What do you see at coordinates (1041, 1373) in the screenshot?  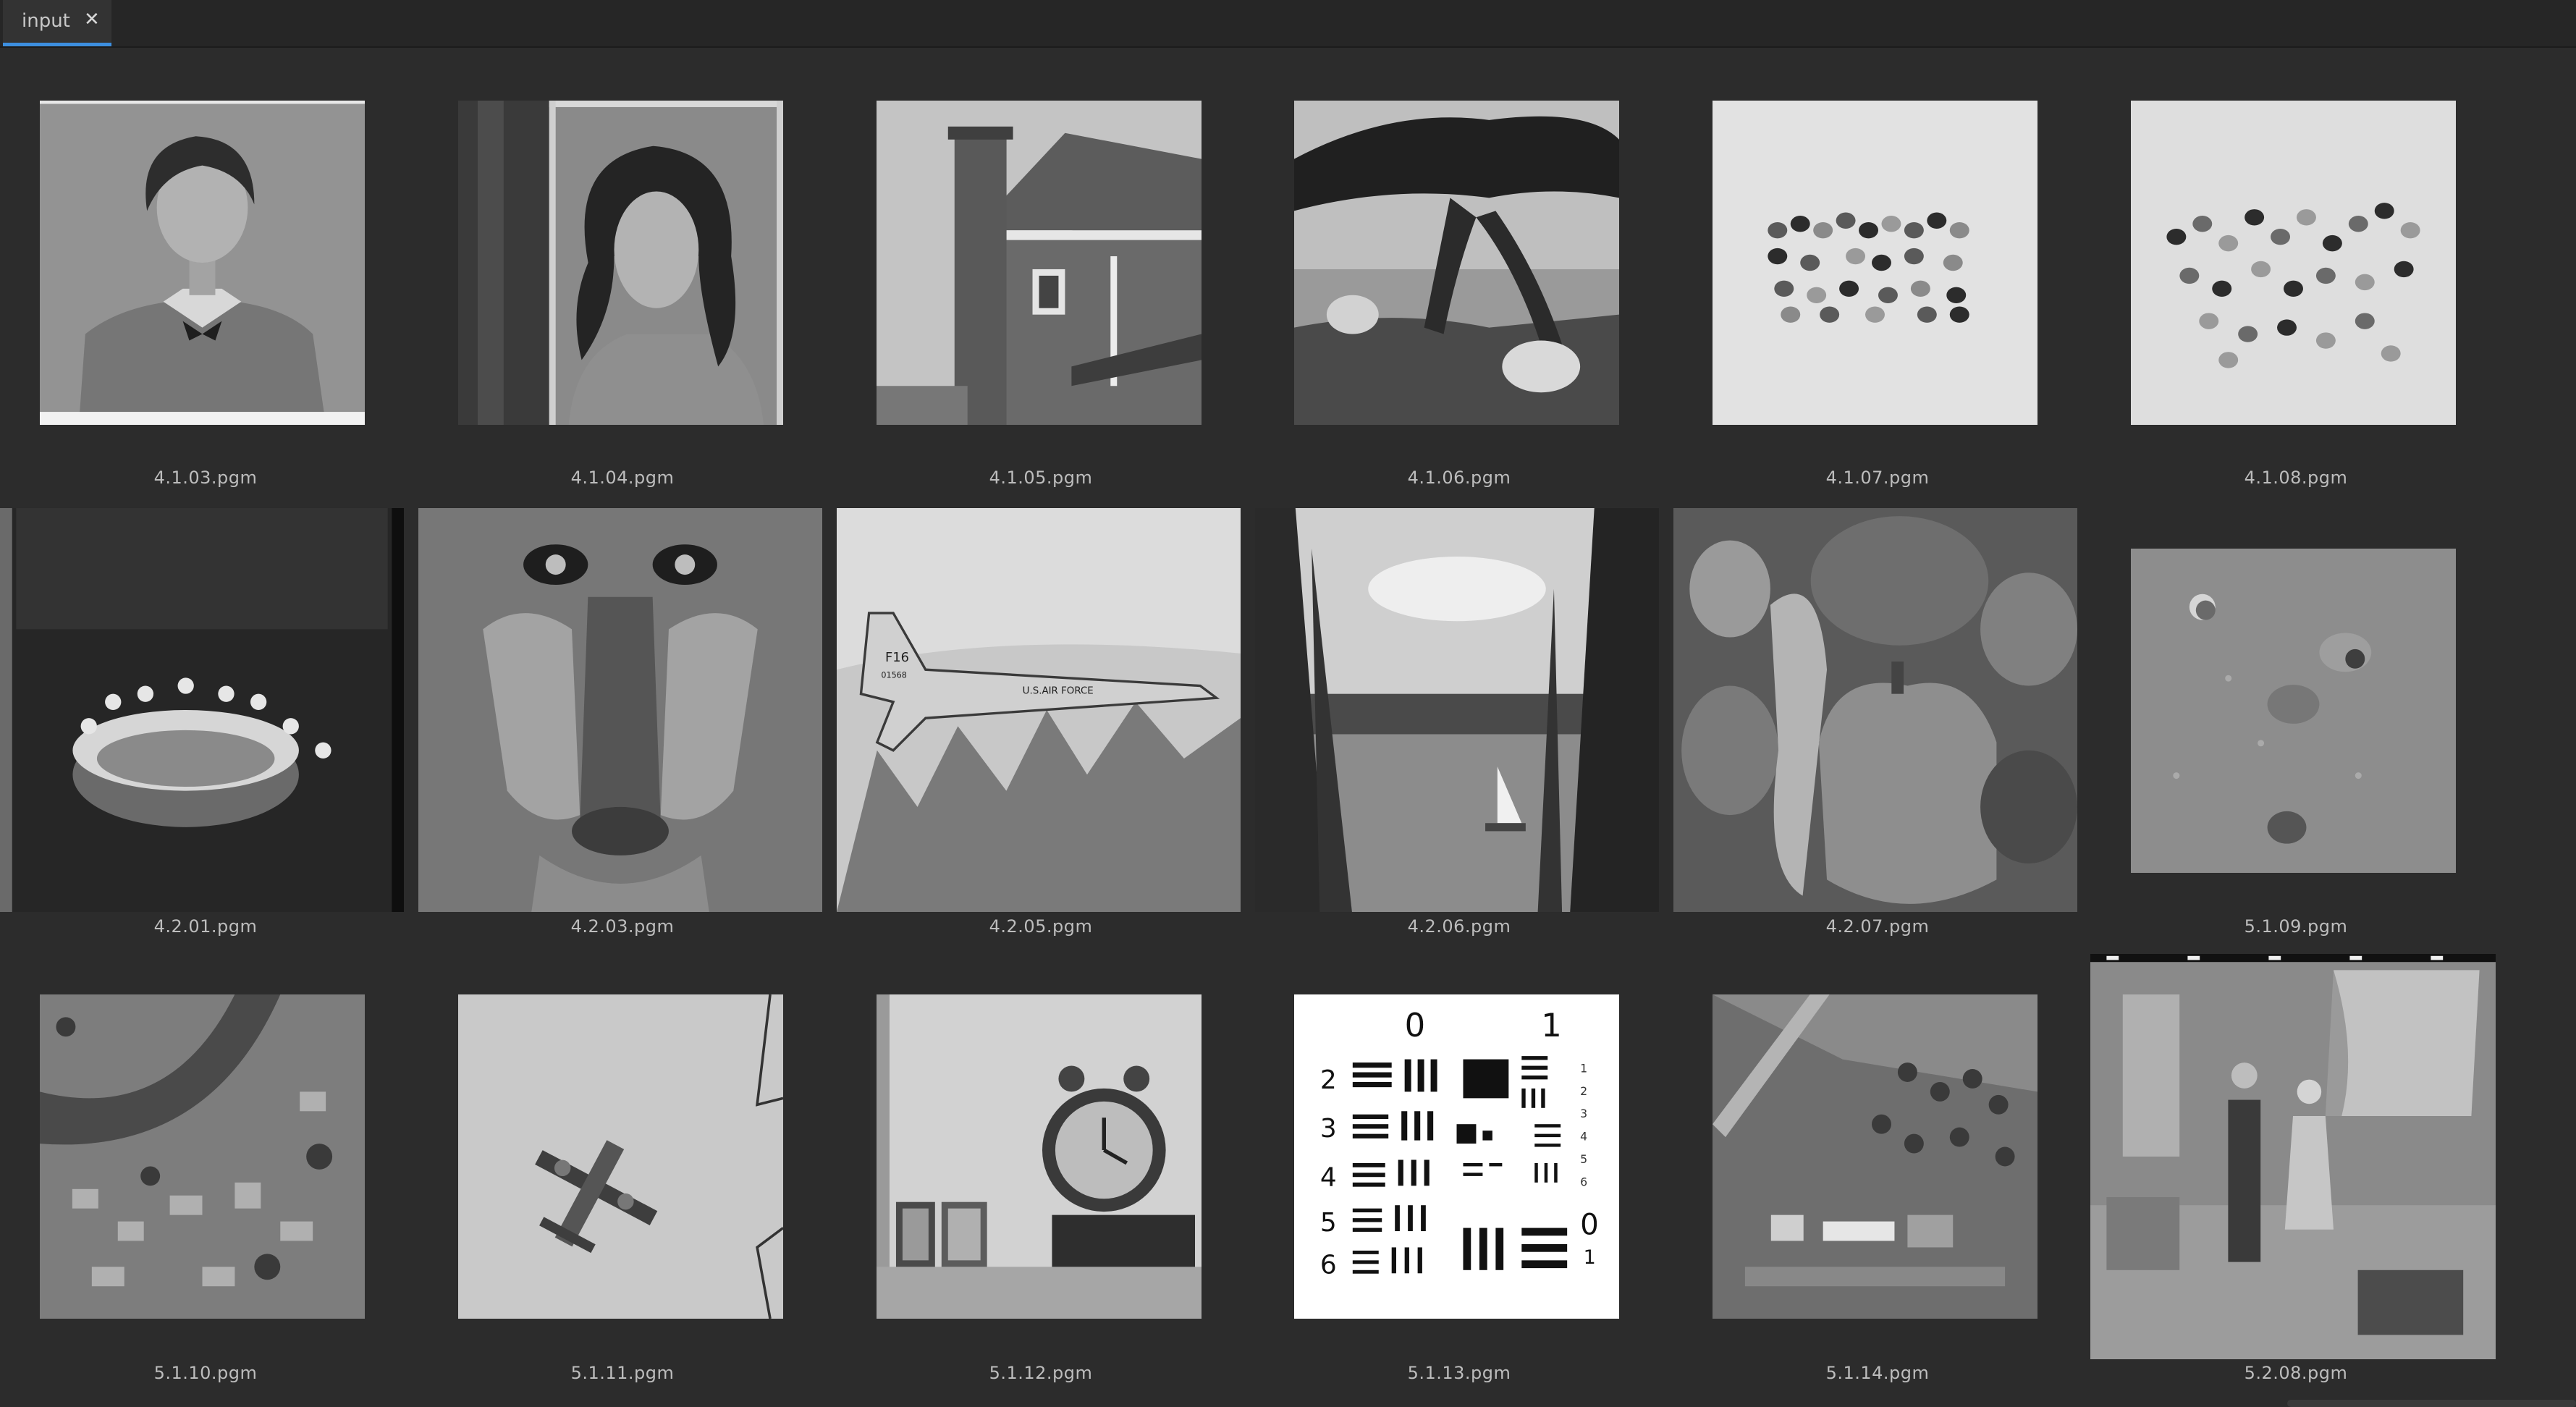 I see `thumbnail-caption: 5.1.12.pgm` at bounding box center [1041, 1373].